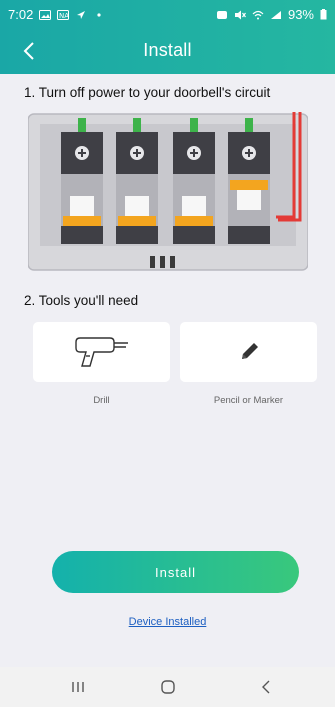 This screenshot has height=707, width=335. I want to click on alarm-icon, so click(221, 14).